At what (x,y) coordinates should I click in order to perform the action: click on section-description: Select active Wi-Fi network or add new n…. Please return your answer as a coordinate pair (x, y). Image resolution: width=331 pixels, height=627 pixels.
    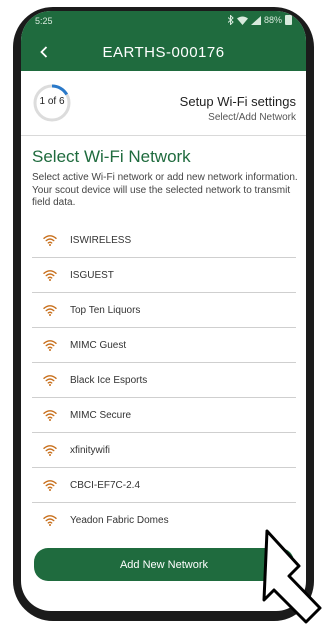
    Looking at the image, I should click on (165, 190).